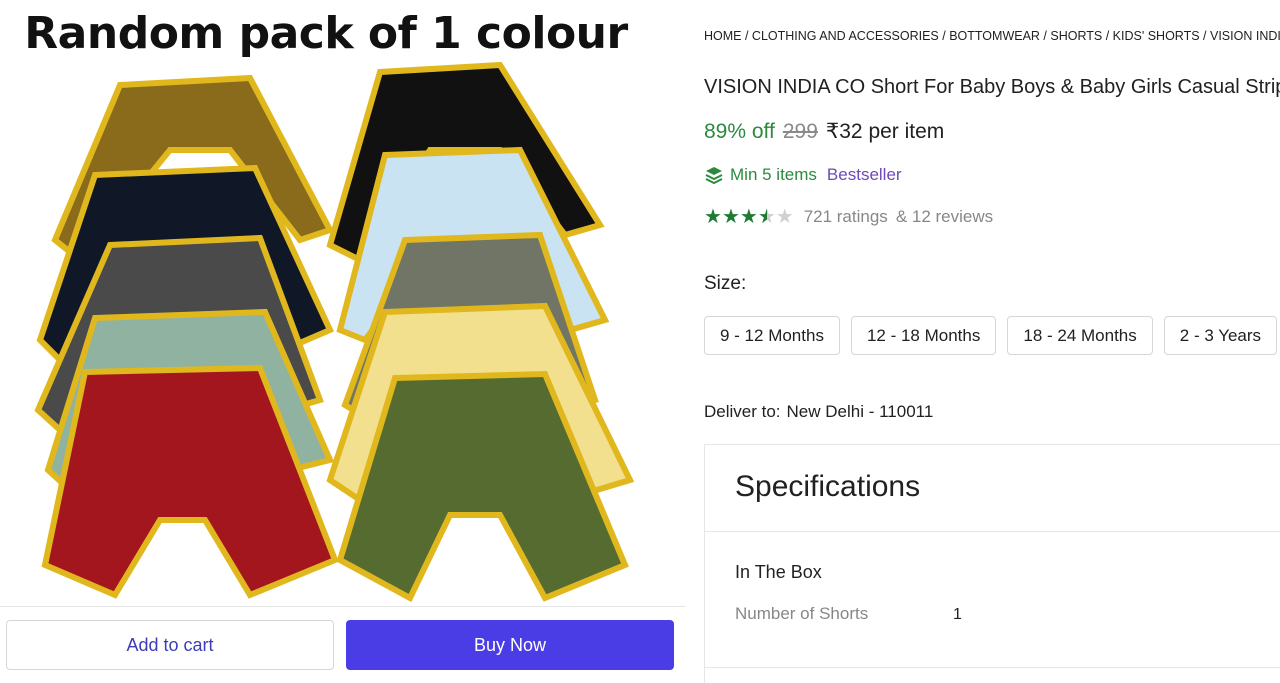 This screenshot has height=683, width=1280. I want to click on price-row: 89% off 299 ₹32 per item, so click(824, 131).